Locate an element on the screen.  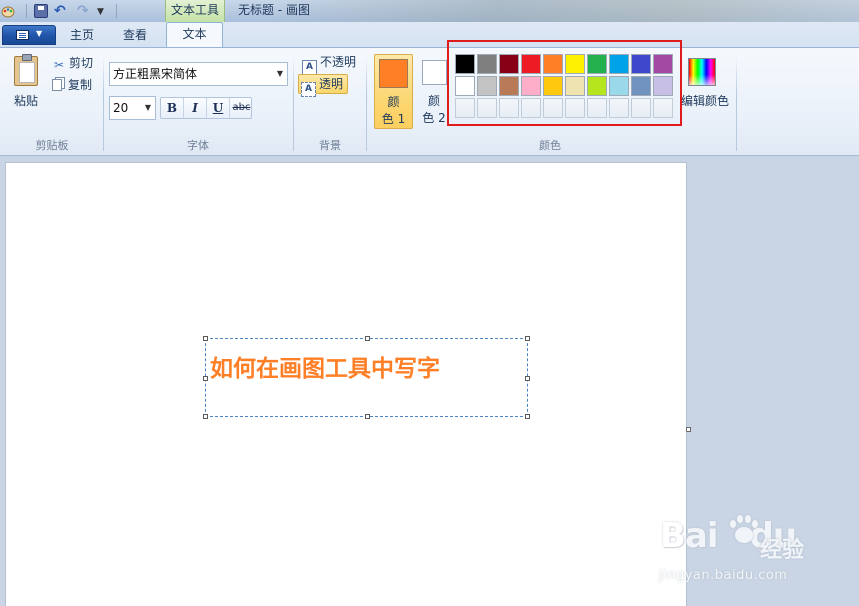
annotation-highlight-box is located at coordinates (564, 83).